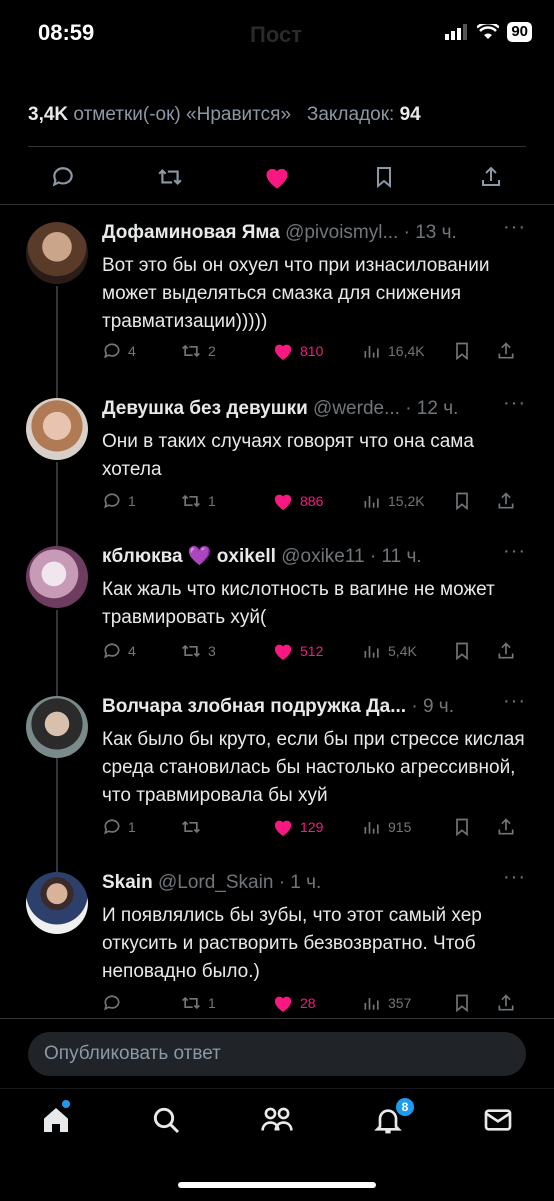  I want to click on wifi-icon, so click(488, 31).